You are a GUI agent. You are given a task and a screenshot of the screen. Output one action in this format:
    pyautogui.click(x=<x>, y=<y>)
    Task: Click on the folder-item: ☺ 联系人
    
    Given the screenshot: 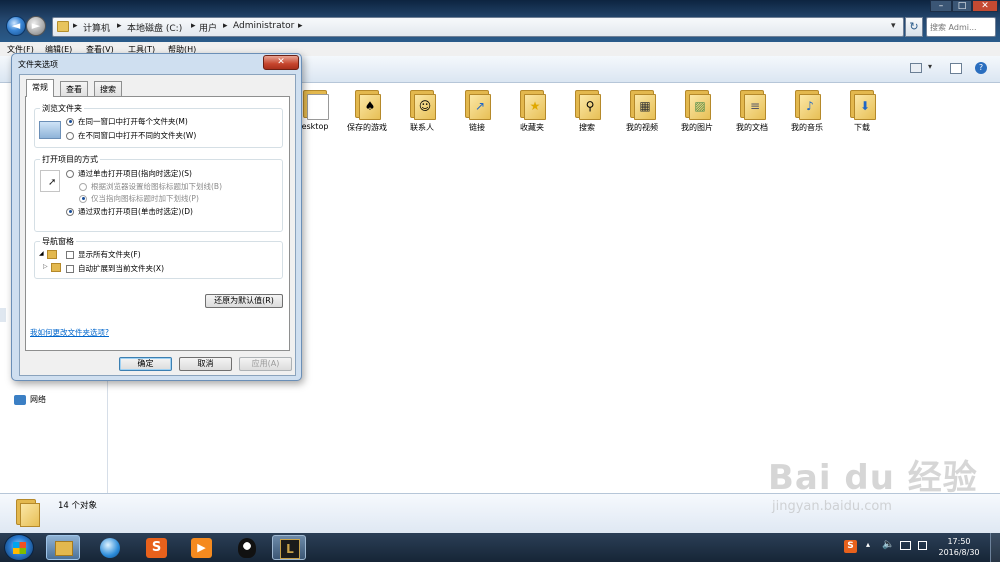 What is the action you would take?
    pyautogui.click(x=422, y=110)
    